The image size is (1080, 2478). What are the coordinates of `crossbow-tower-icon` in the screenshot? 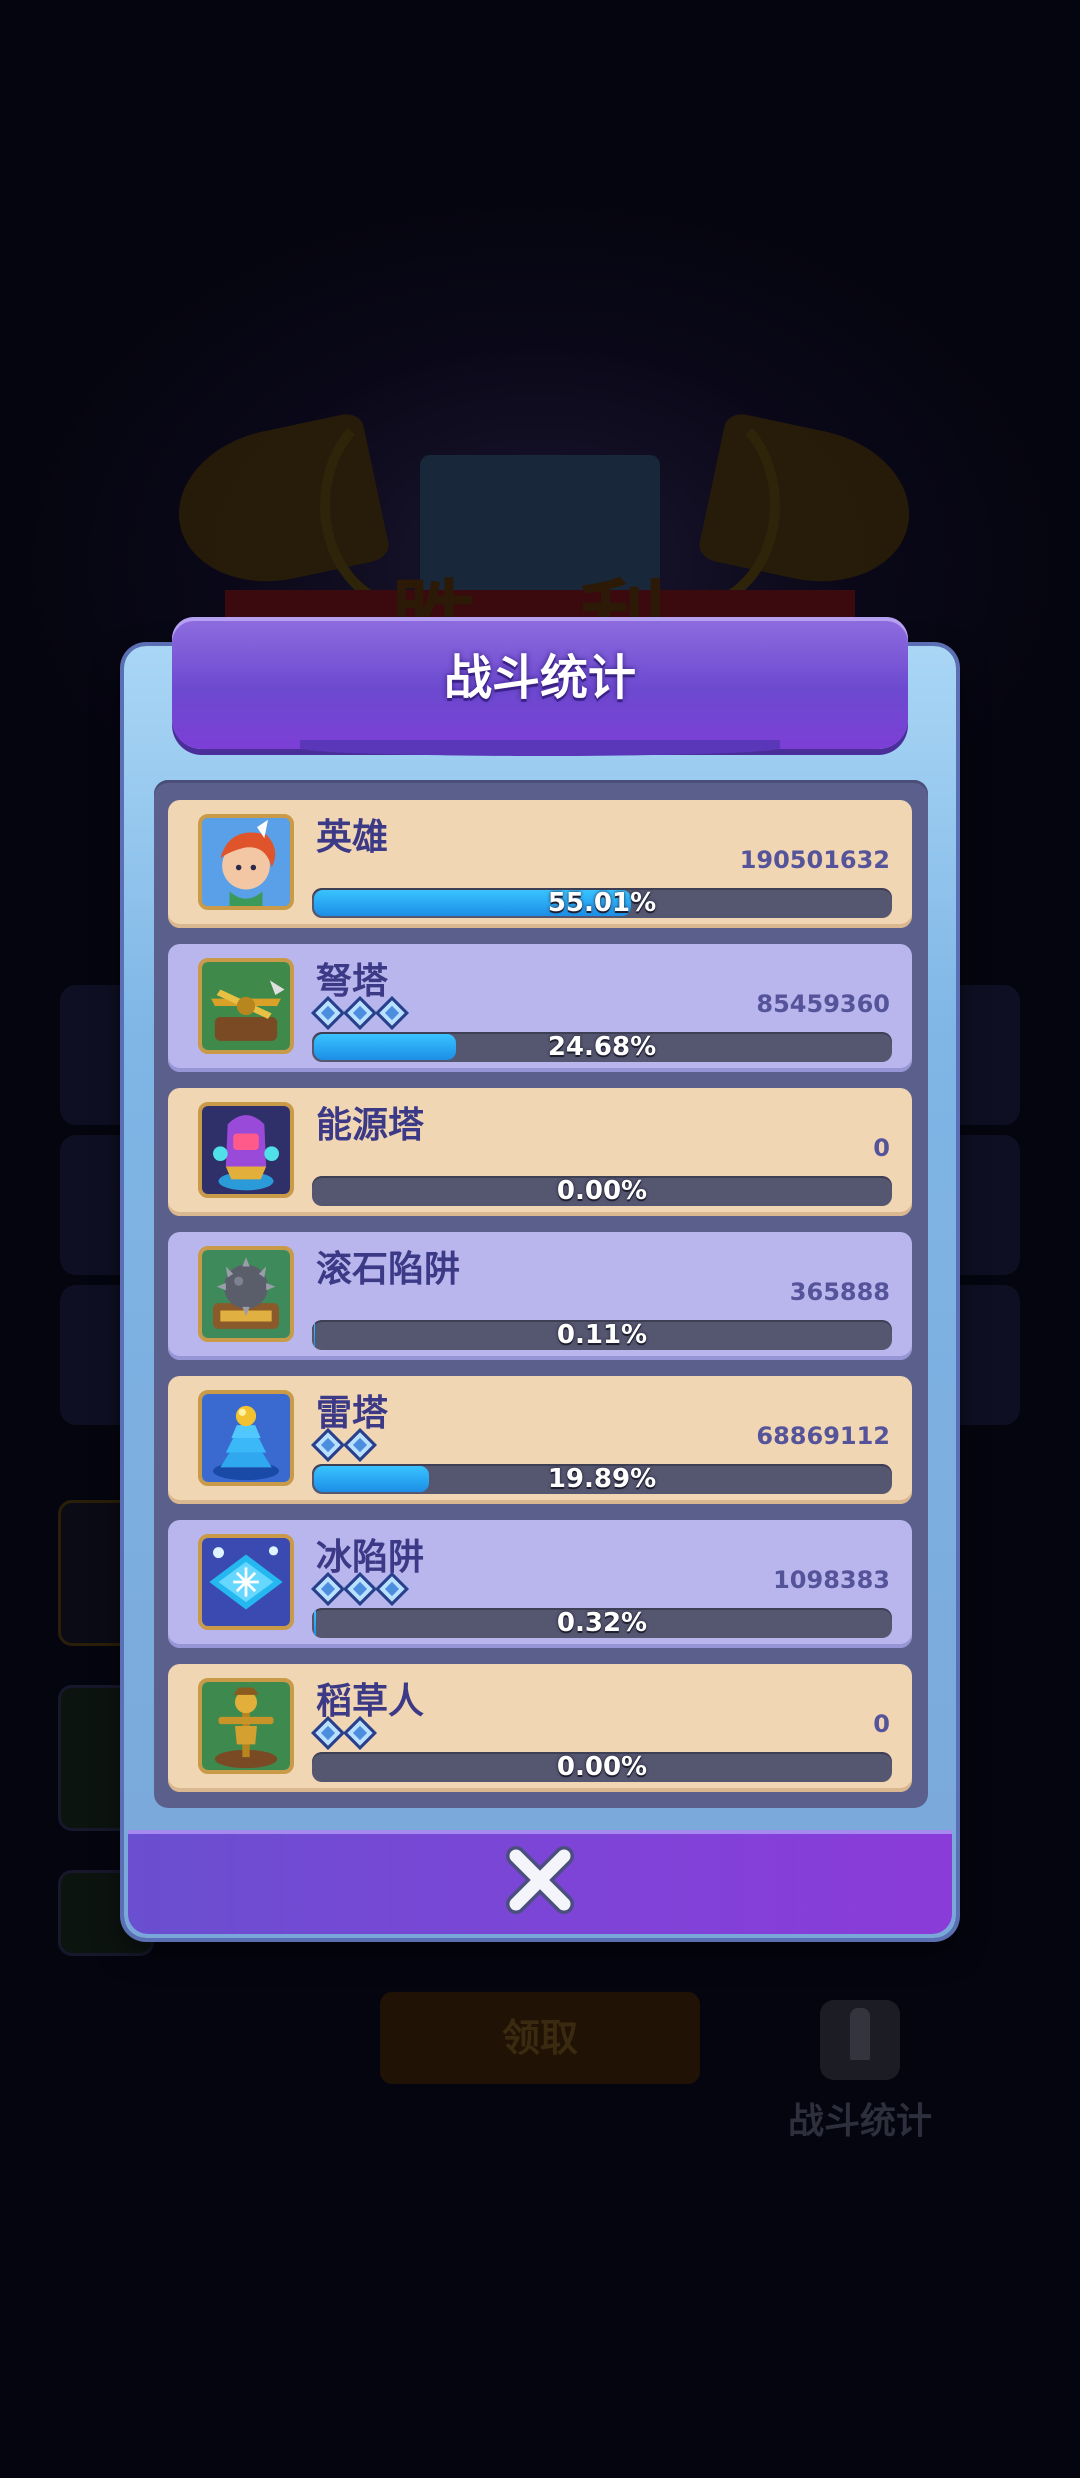 It's located at (246, 1006).